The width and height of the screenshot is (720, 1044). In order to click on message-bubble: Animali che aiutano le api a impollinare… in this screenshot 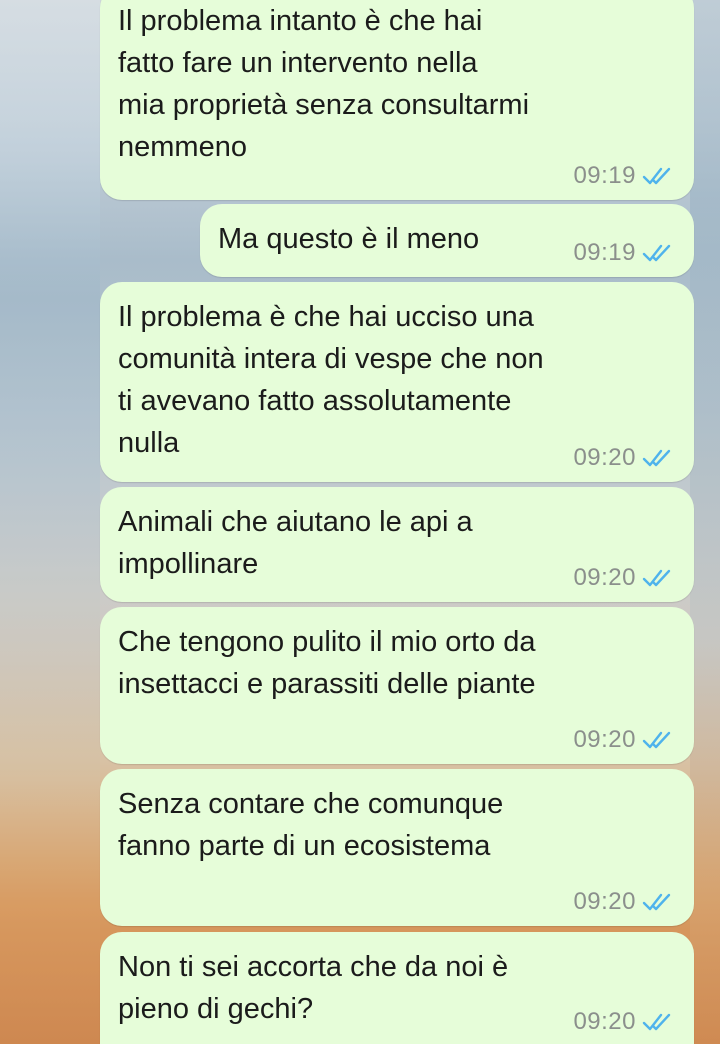, I will do `click(397, 544)`.